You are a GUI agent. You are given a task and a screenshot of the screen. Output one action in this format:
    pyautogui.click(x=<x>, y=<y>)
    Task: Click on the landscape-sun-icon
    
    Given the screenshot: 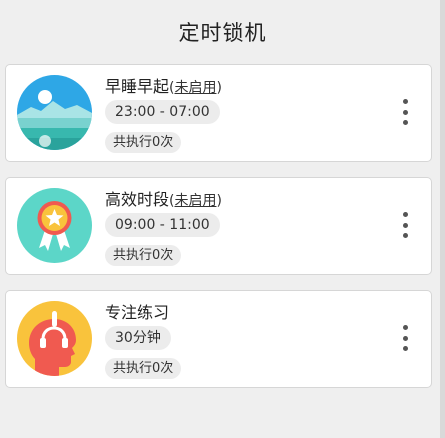 What is the action you would take?
    pyautogui.click(x=54, y=112)
    